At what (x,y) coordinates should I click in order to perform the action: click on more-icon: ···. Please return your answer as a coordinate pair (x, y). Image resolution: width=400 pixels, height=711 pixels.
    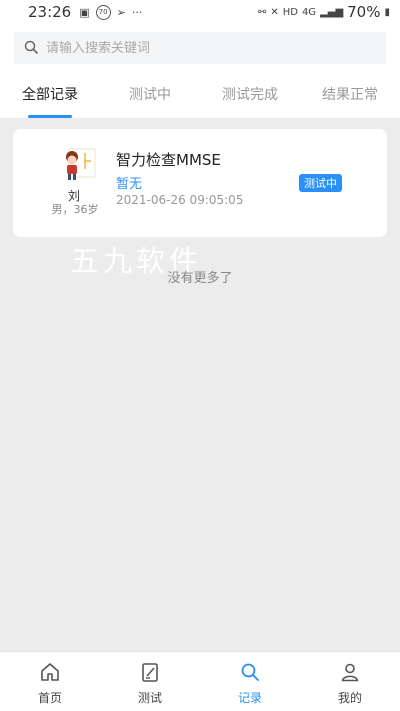
    Looking at the image, I should click on (137, 12).